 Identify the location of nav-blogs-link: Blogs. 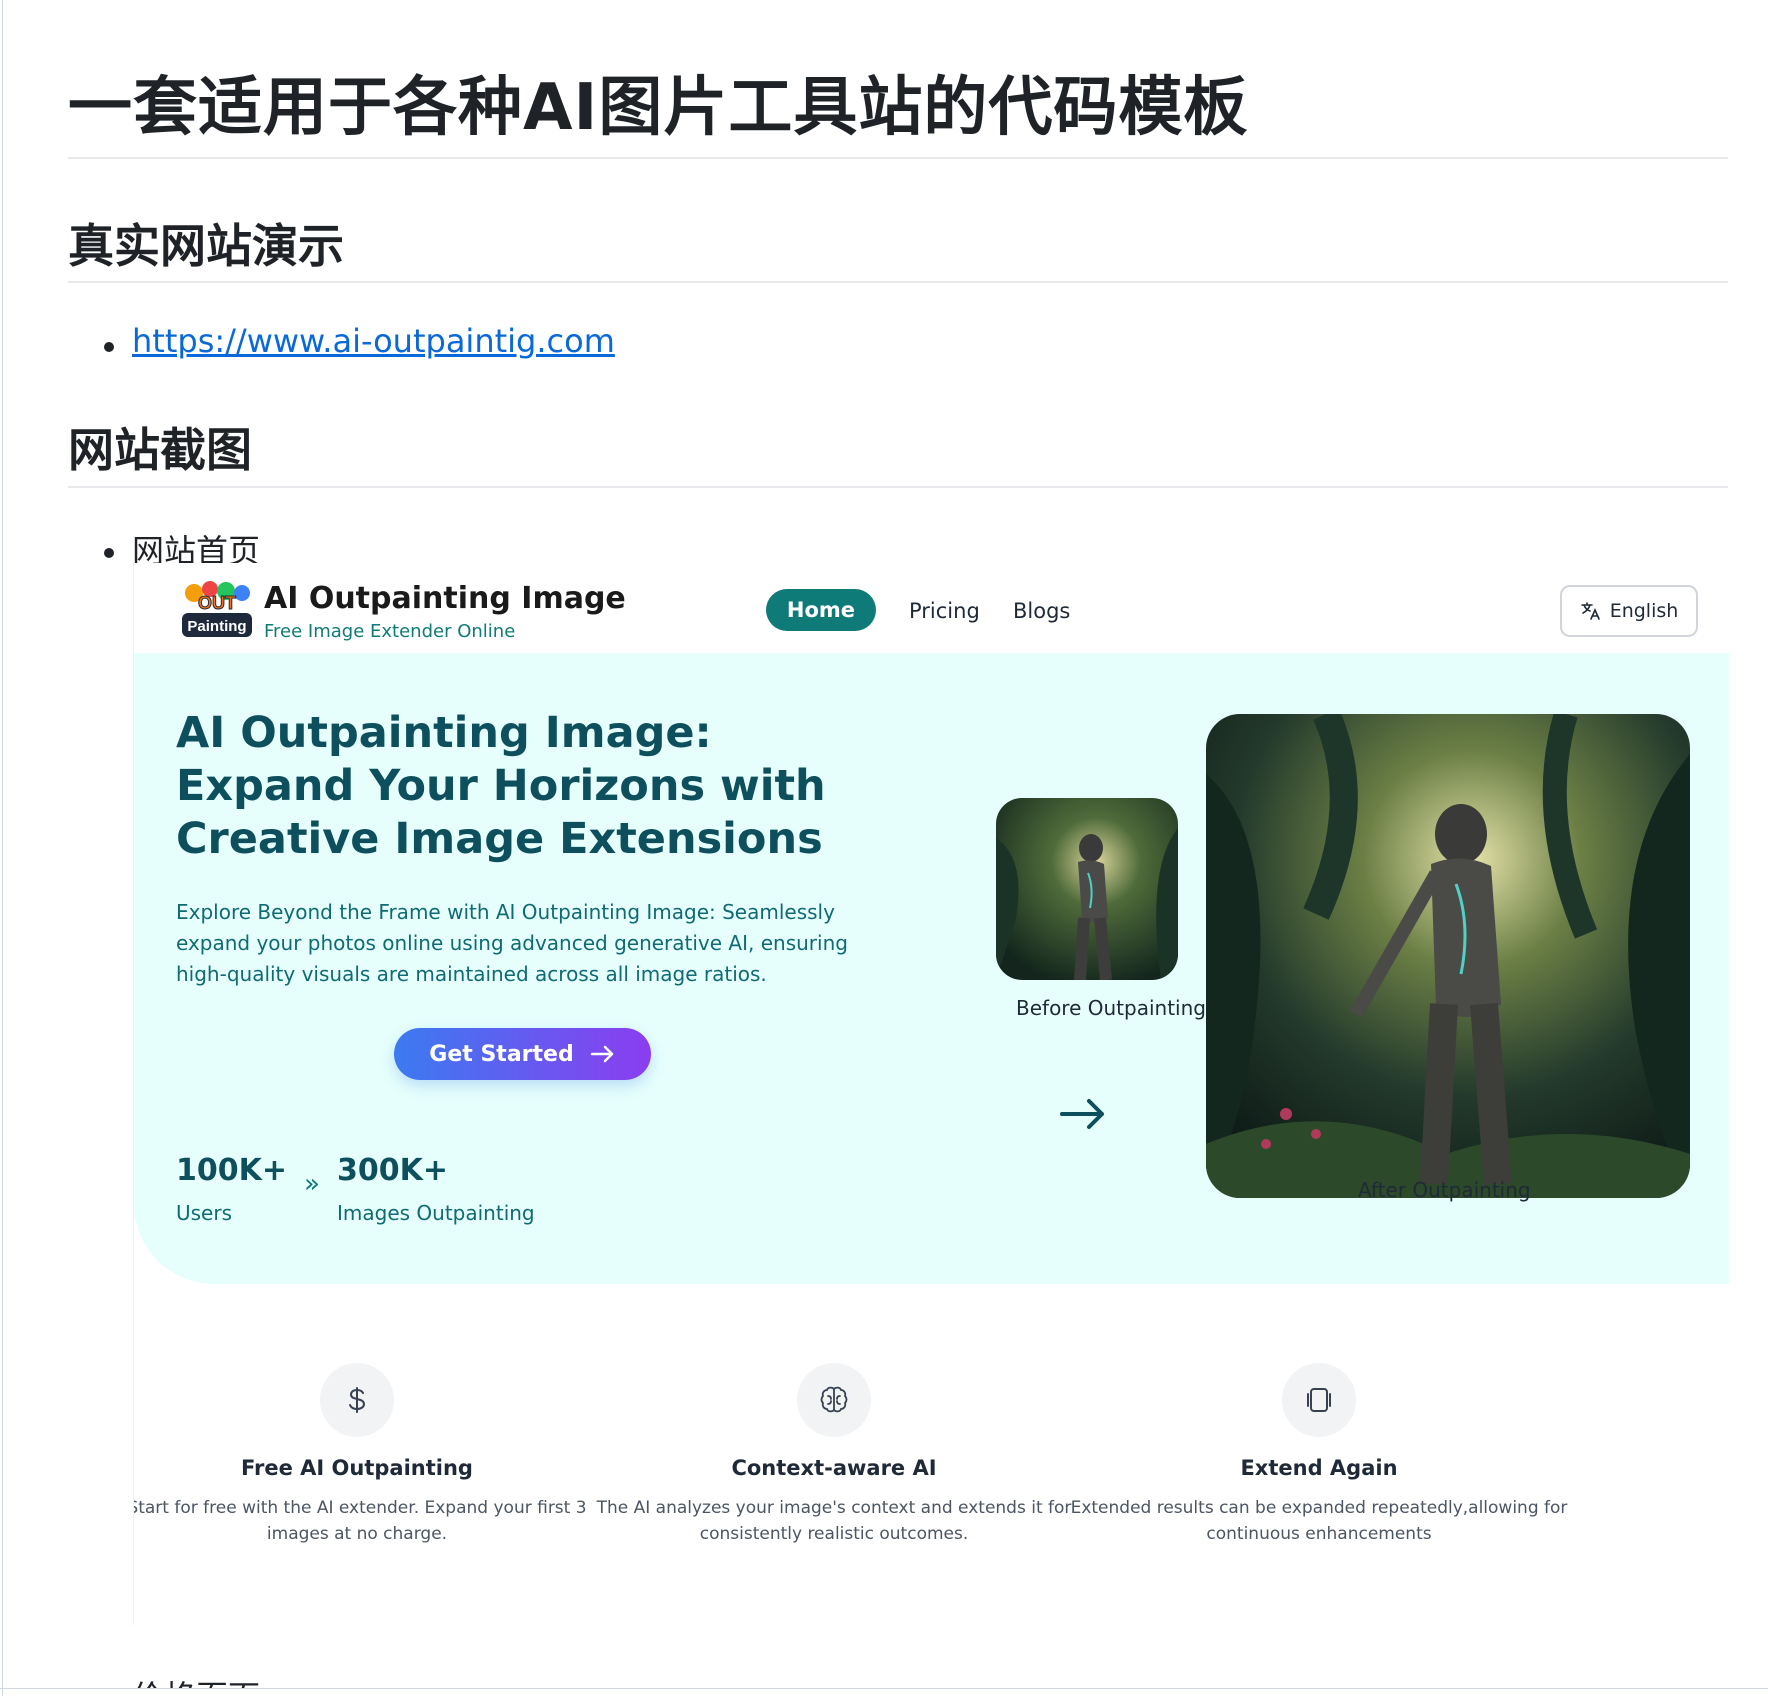
(1041, 611).